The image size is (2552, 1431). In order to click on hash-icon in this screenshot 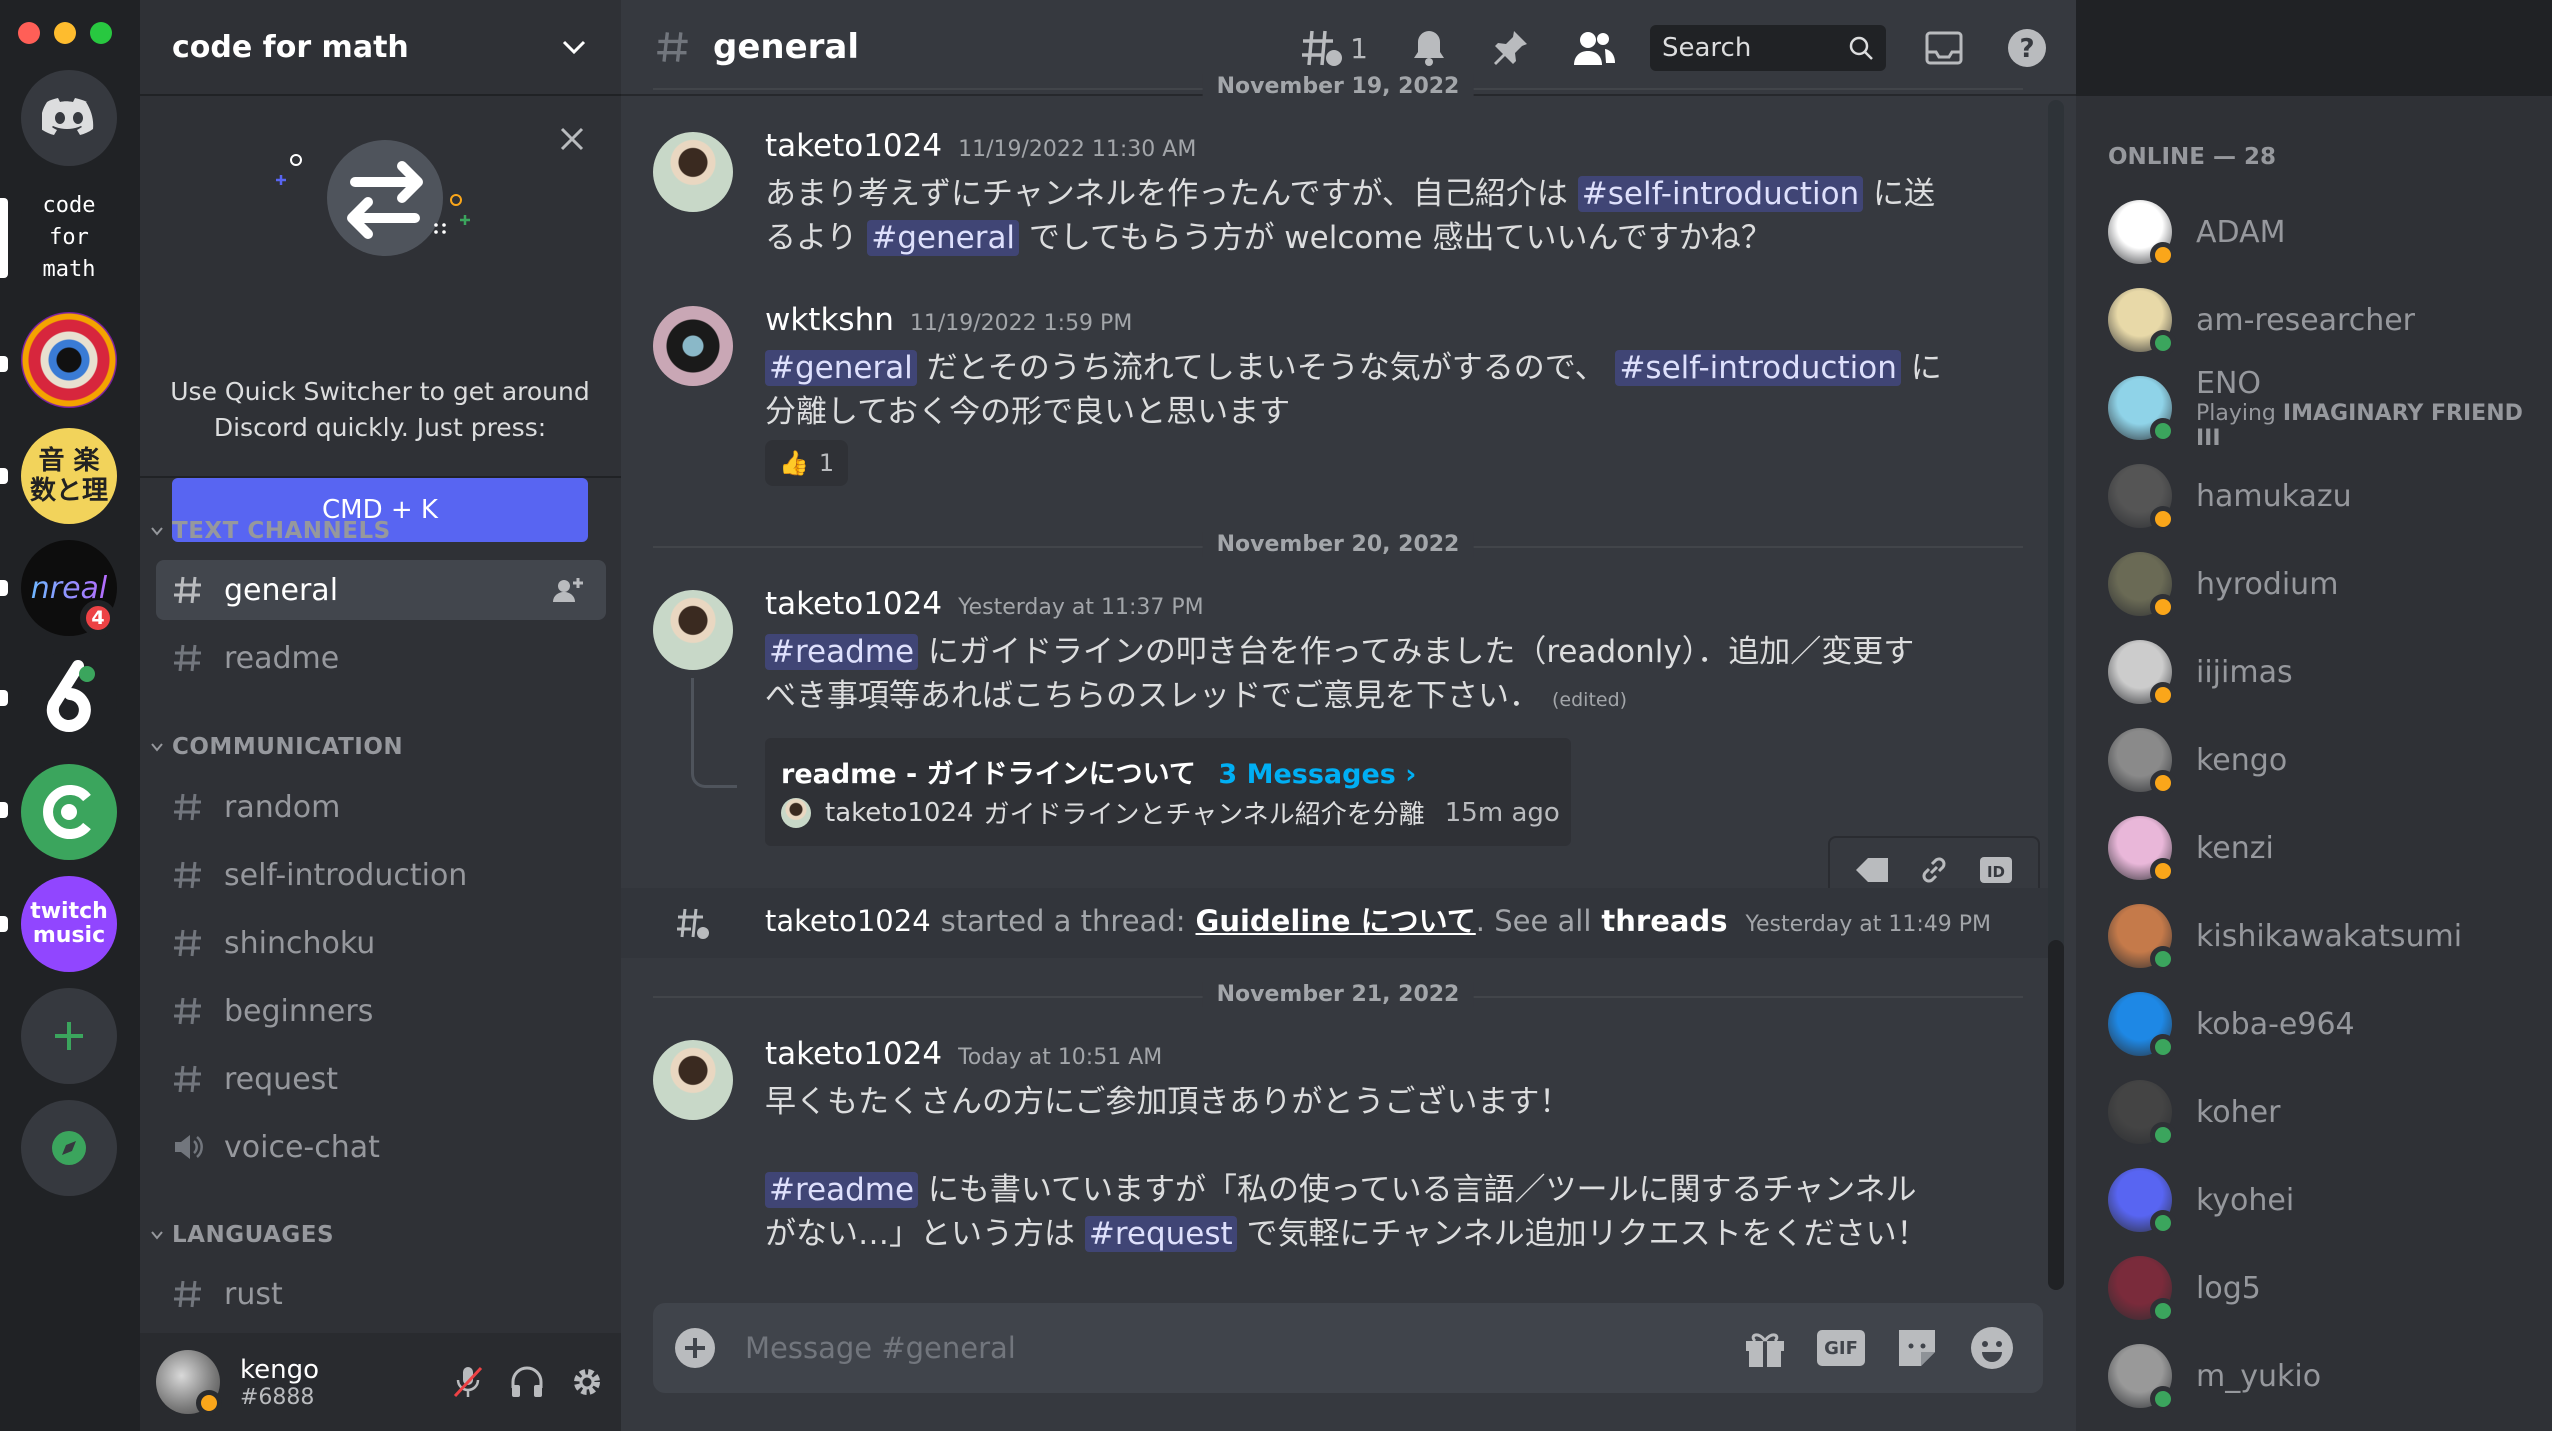, I will do `click(187, 807)`.